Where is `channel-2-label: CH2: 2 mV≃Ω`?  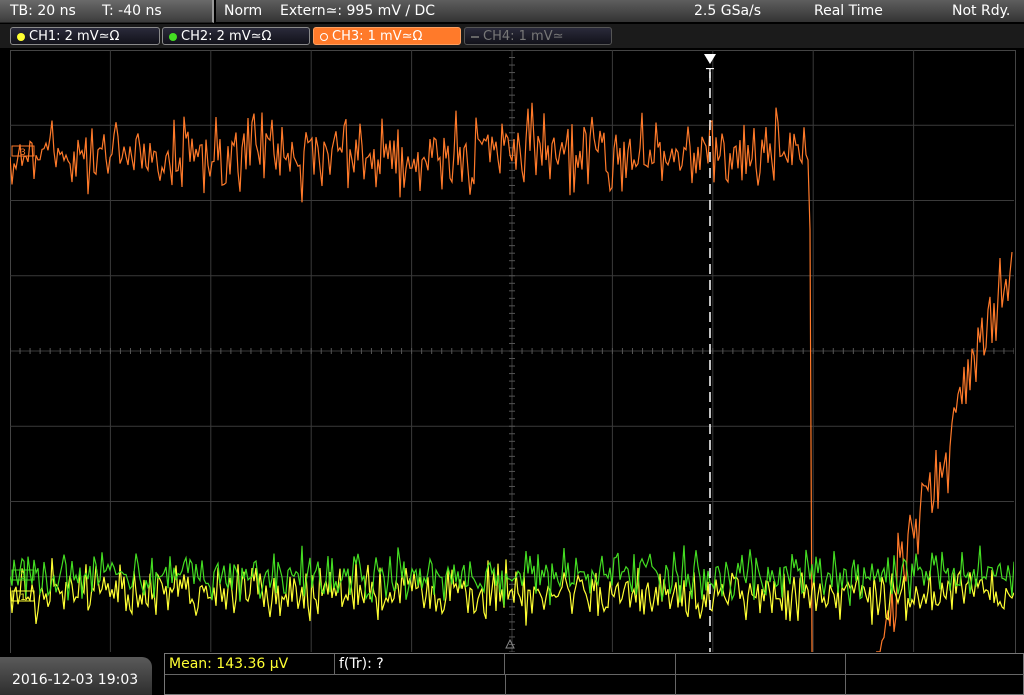
channel-2-label: CH2: 2 mV≃Ω is located at coordinates (226, 36).